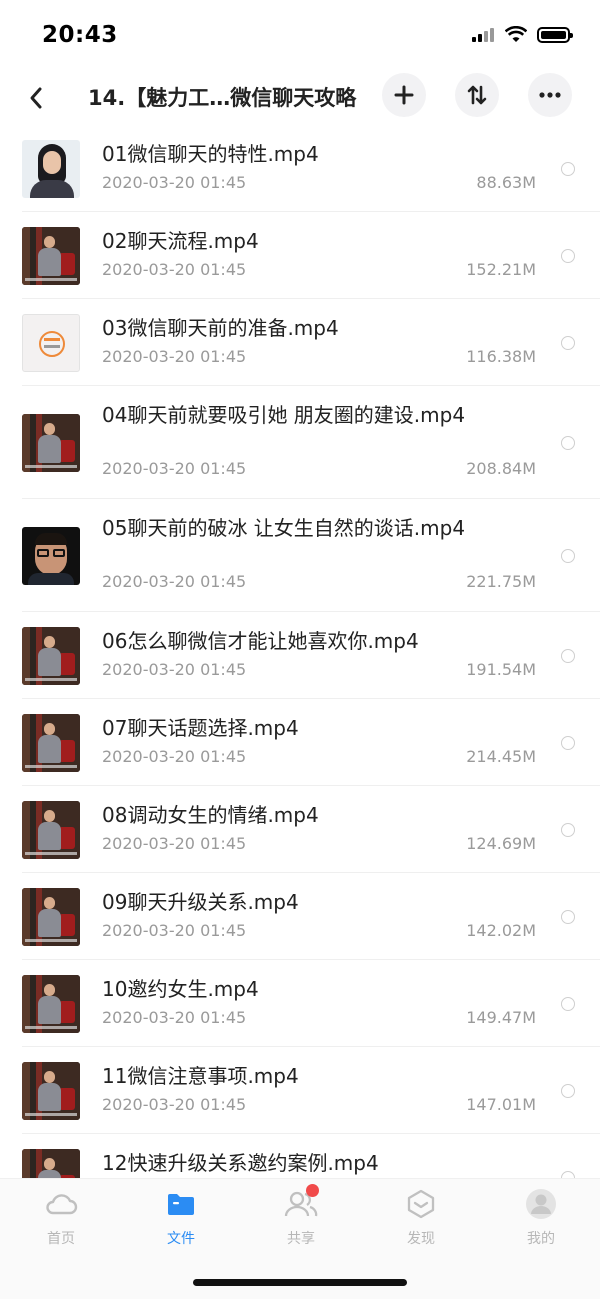  What do you see at coordinates (200, 902) in the screenshot?
I see `file-name: 09聊天升级关系.mp4` at bounding box center [200, 902].